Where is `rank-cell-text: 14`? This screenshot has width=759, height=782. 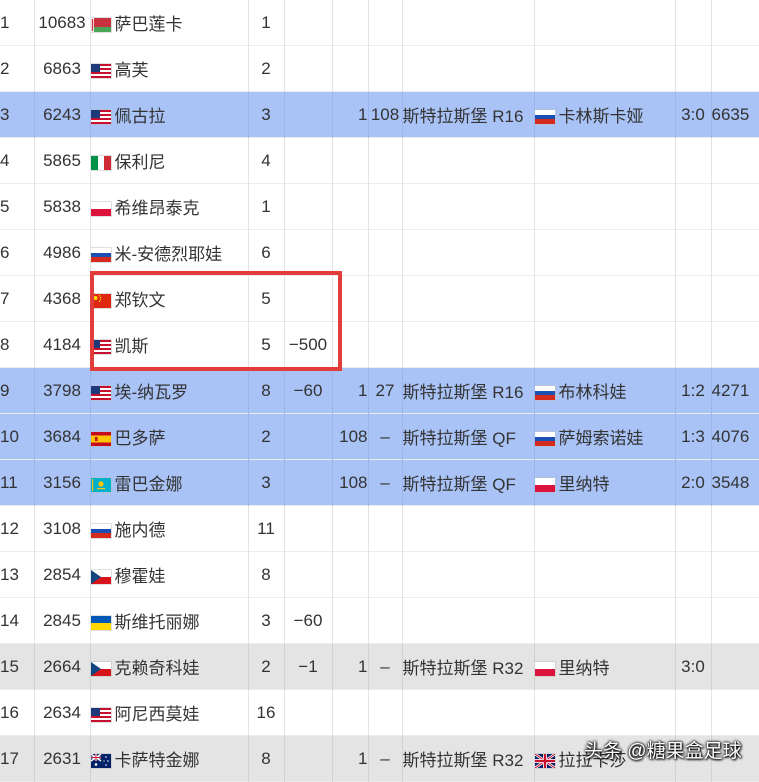
rank-cell-text: 14 is located at coordinates (9, 620).